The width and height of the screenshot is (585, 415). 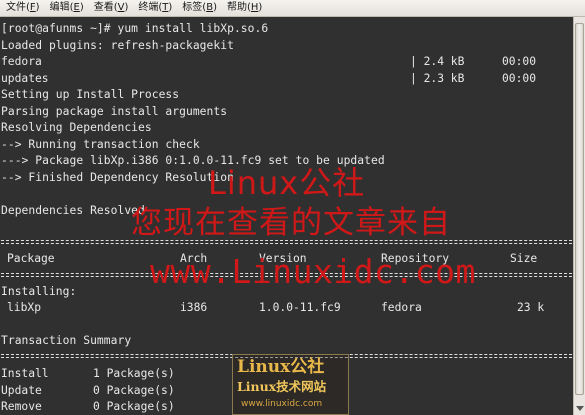 What do you see at coordinates (90, 94) in the screenshot?
I see `output-line: Setting up Install Process` at bounding box center [90, 94].